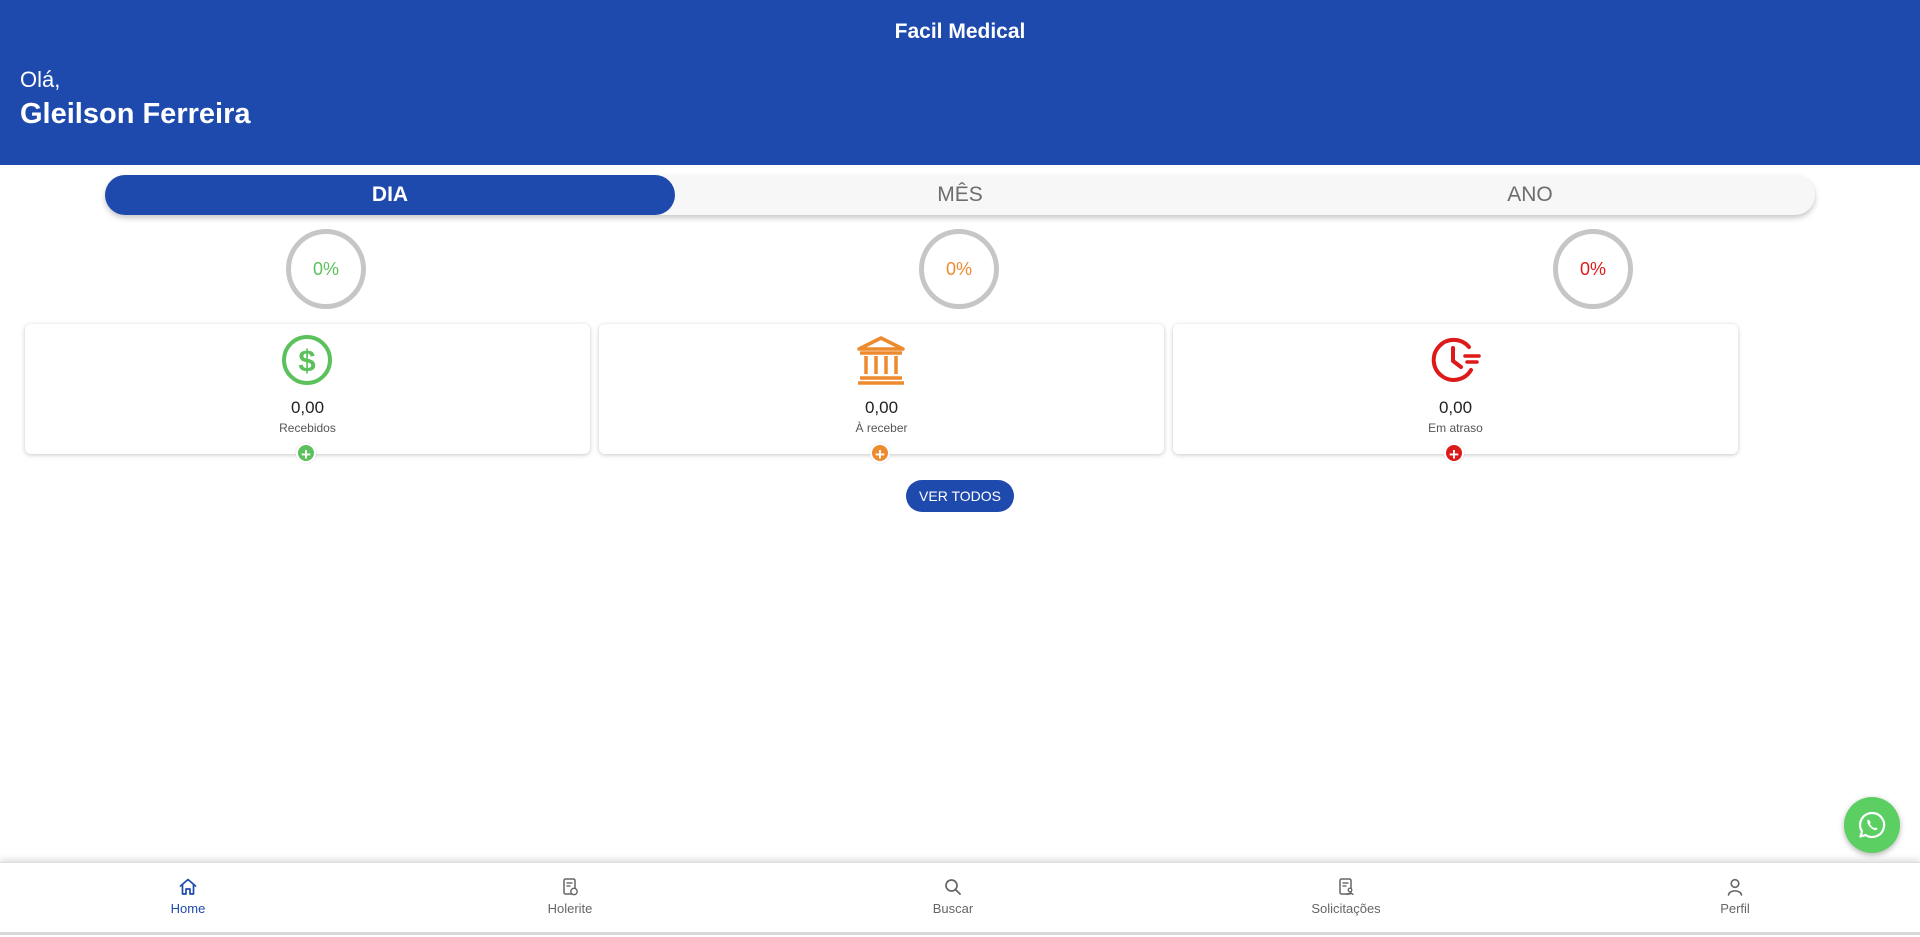  What do you see at coordinates (953, 908) in the screenshot?
I see `nav-label-buscar: Buscar` at bounding box center [953, 908].